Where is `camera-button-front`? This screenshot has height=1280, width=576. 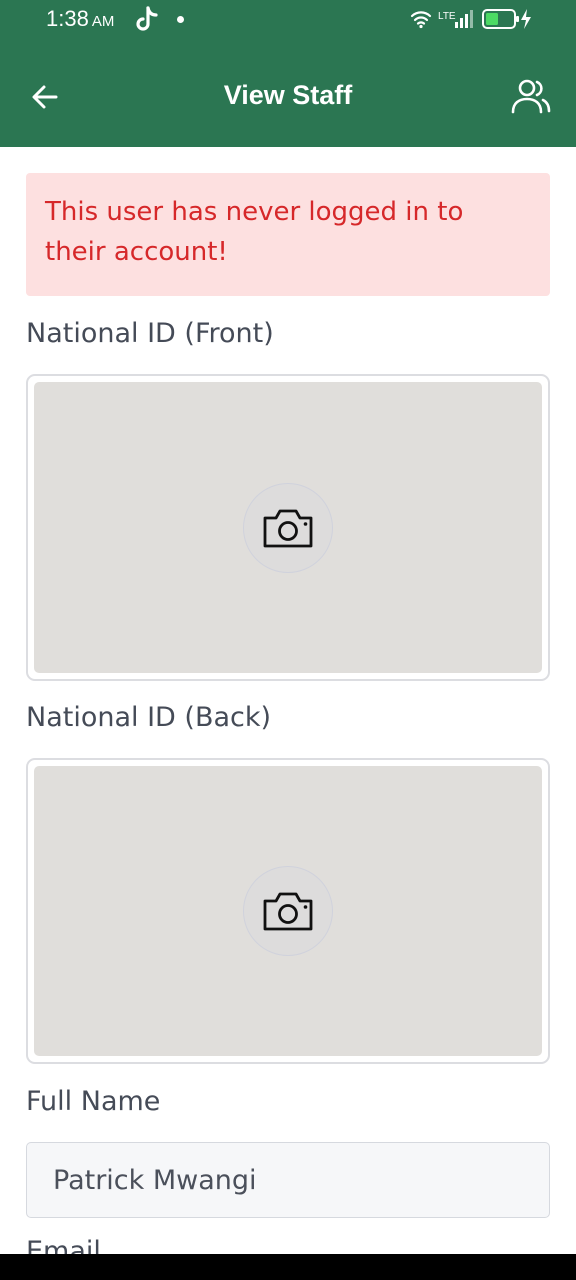
camera-button-front is located at coordinates (288, 527).